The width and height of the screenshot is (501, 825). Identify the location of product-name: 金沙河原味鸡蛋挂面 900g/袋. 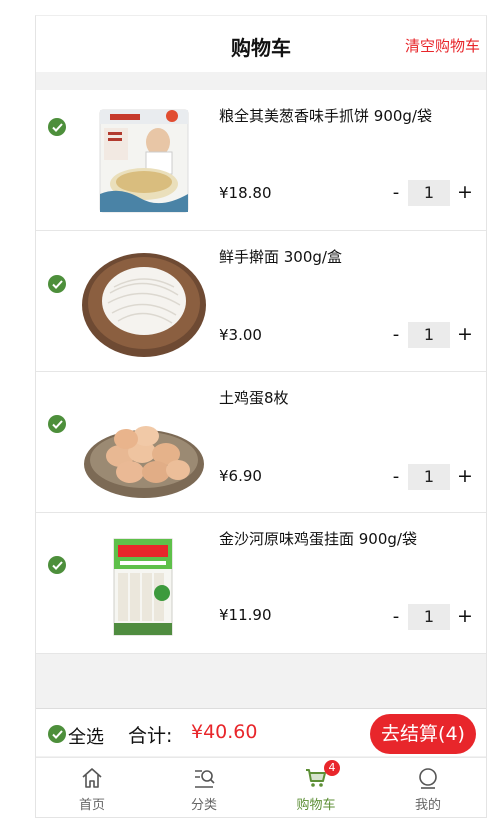
(318, 539).